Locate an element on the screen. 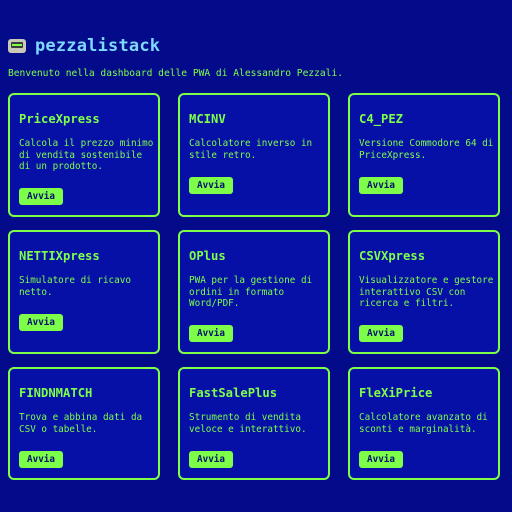 The image size is (512, 512). card-description: Simulatore di ricavo netto. is located at coordinates (75, 286).